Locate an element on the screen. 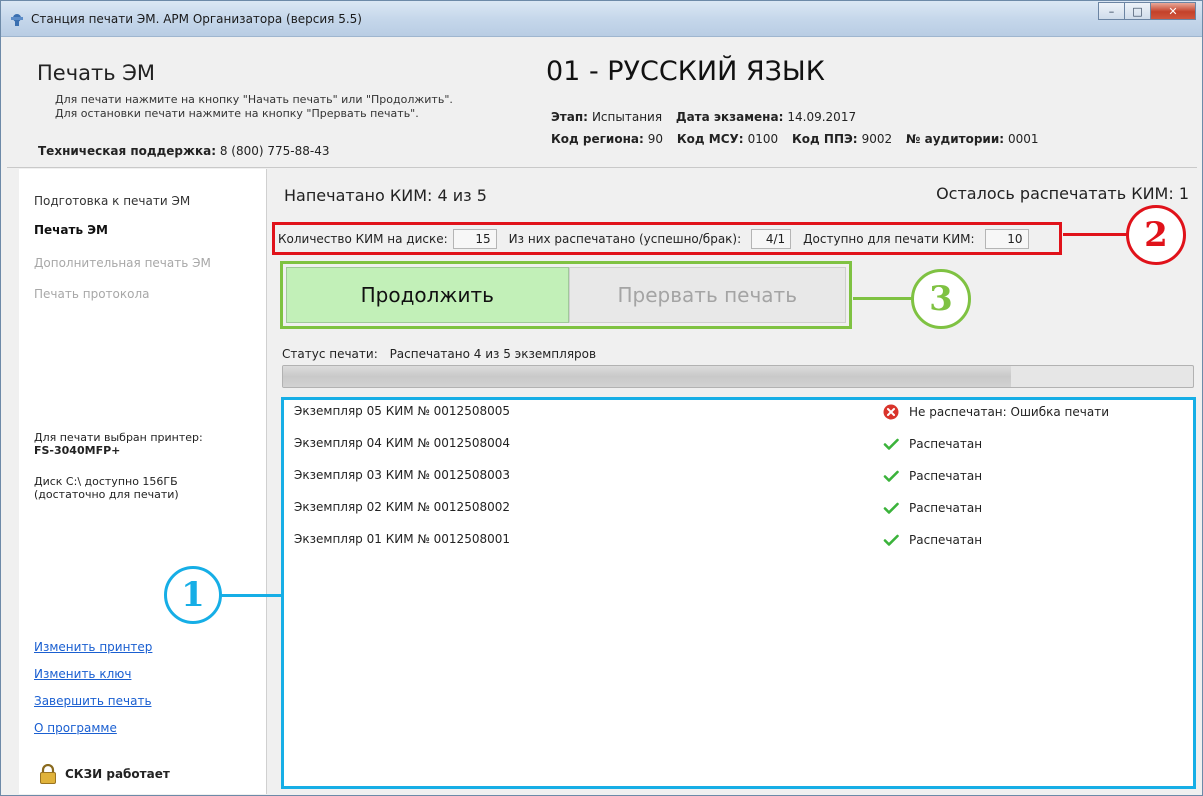  print-status-label: Статус печати: is located at coordinates (330, 354).